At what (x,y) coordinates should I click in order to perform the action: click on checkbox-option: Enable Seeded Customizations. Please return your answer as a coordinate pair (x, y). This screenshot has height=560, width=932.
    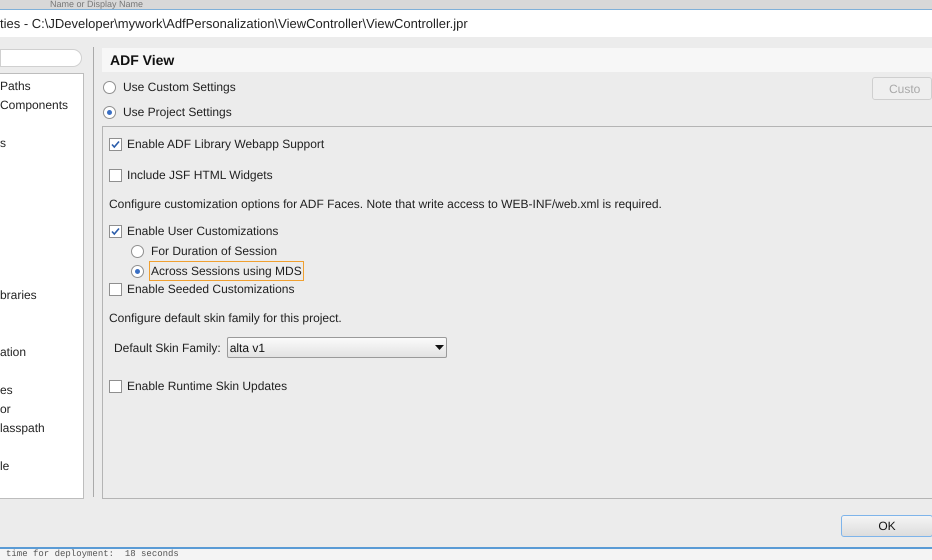
    Looking at the image, I should click on (520, 289).